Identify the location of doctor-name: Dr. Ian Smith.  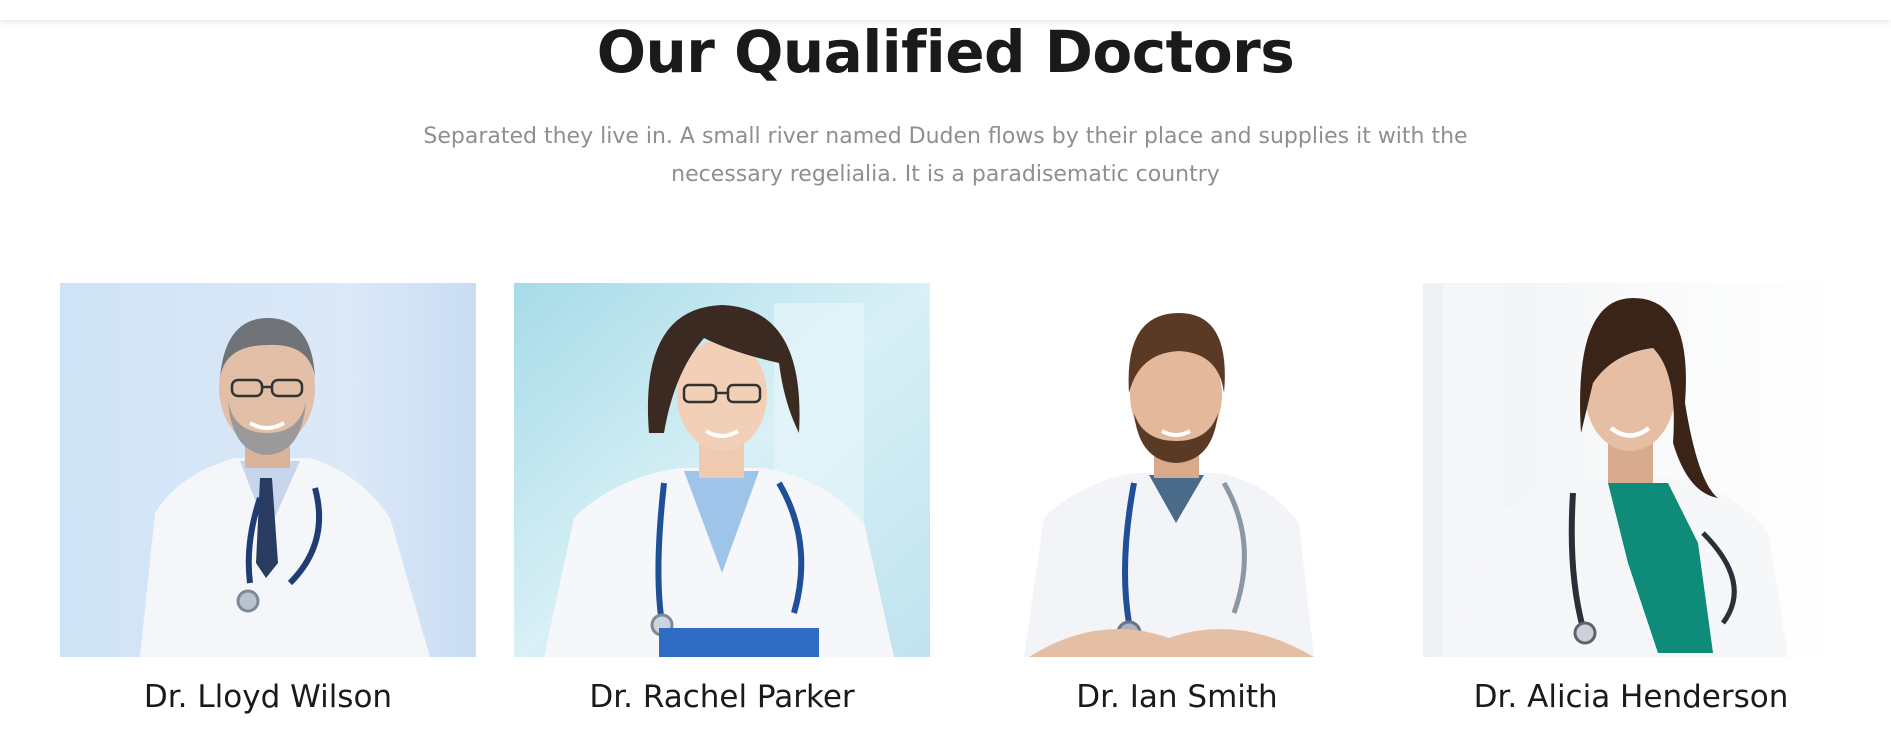
(1177, 697).